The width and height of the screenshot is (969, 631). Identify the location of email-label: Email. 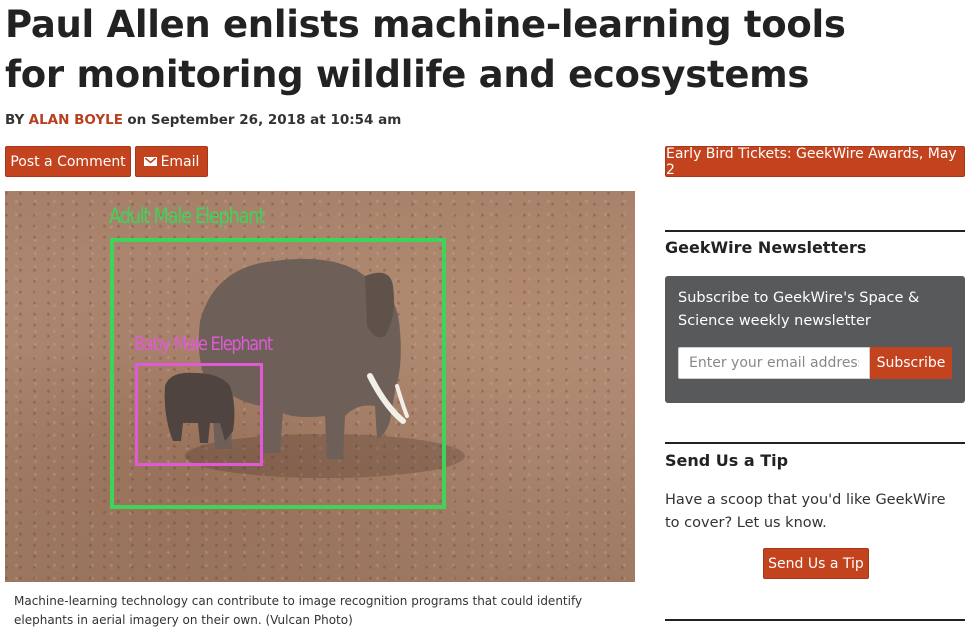
(180, 161).